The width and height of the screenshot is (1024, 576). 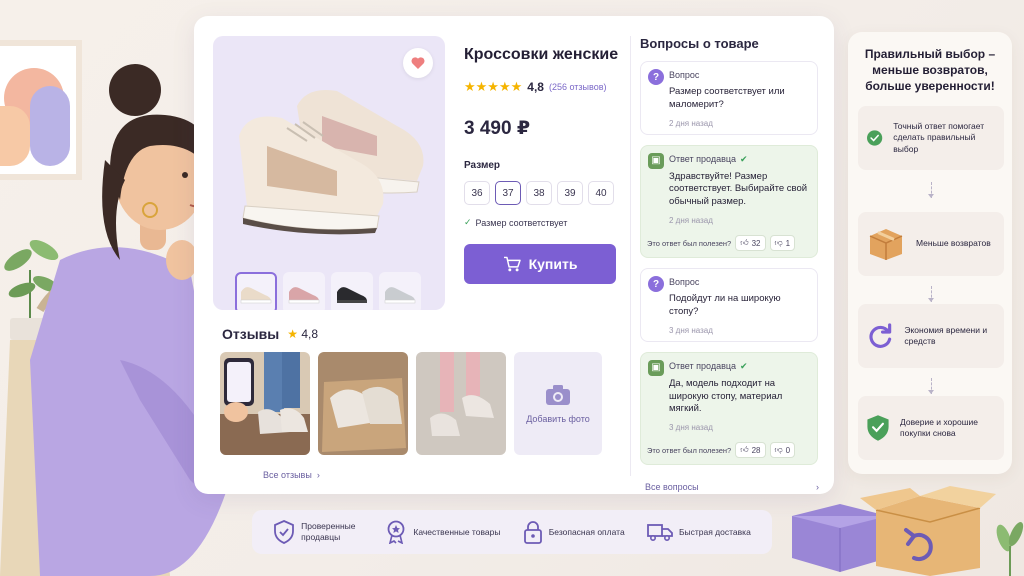 I want to click on trust-label: Качественные товары, so click(x=457, y=532).